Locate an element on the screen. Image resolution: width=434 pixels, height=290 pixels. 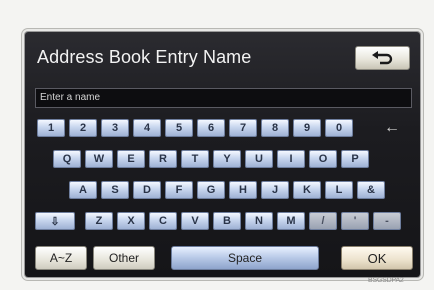
key-3: 3 is located at coordinates (115, 128).